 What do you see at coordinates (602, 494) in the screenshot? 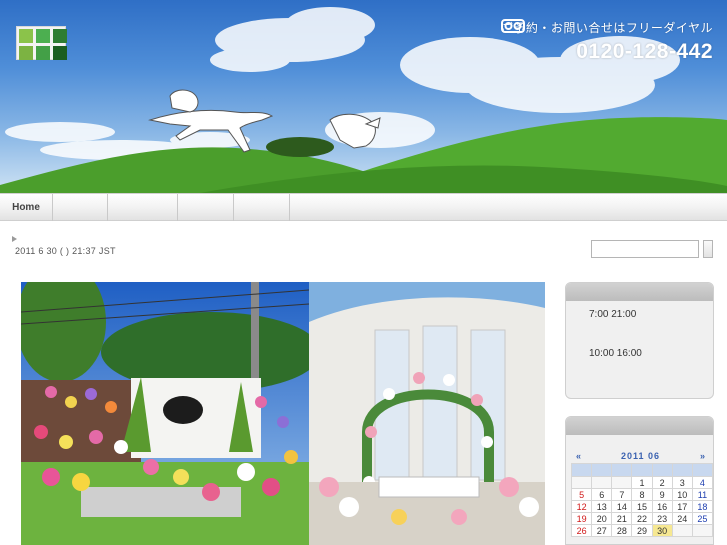
I see `calendar-day: 6` at bounding box center [602, 494].